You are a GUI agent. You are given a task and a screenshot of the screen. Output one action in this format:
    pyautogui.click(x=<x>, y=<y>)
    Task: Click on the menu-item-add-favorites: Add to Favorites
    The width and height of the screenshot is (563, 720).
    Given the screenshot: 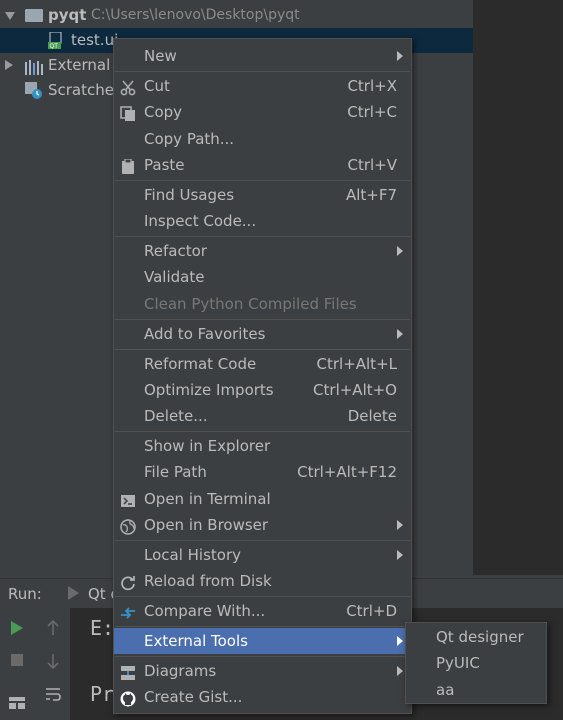 What is the action you would take?
    pyautogui.click(x=262, y=334)
    